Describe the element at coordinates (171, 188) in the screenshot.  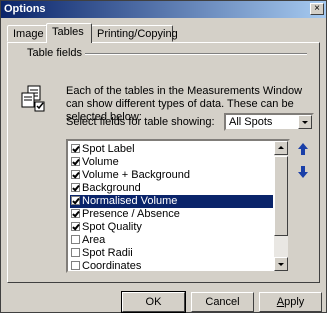
I see `list-item: Background` at that location.